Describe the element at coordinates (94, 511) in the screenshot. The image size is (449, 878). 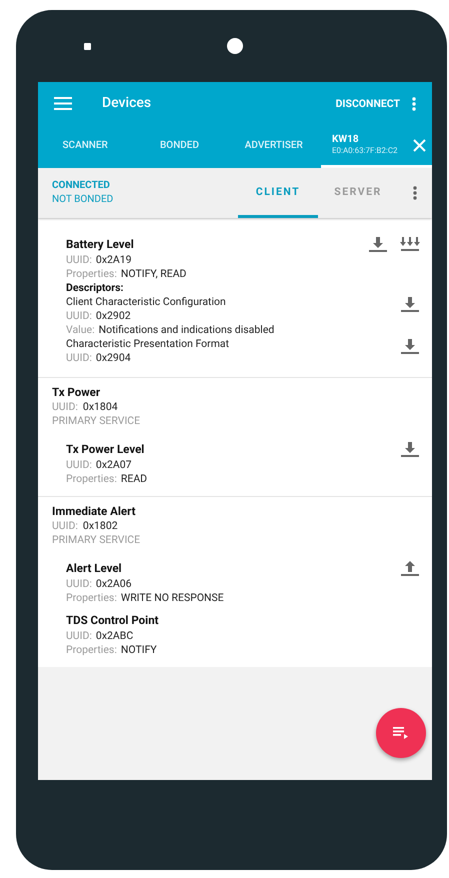
I see `service-title: Immediate Alert` at that location.